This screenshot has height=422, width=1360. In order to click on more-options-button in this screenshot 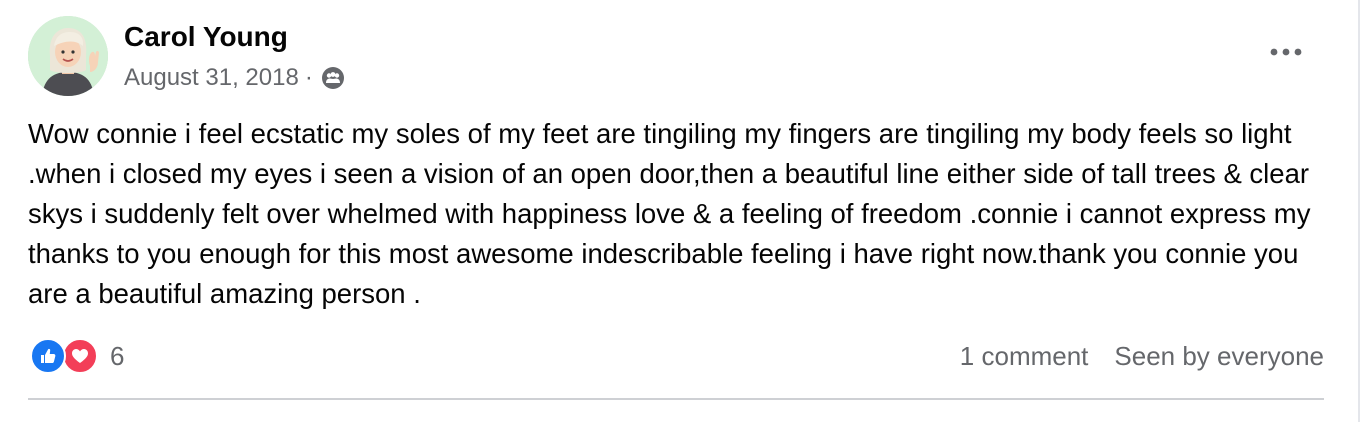, I will do `click(1286, 52)`.